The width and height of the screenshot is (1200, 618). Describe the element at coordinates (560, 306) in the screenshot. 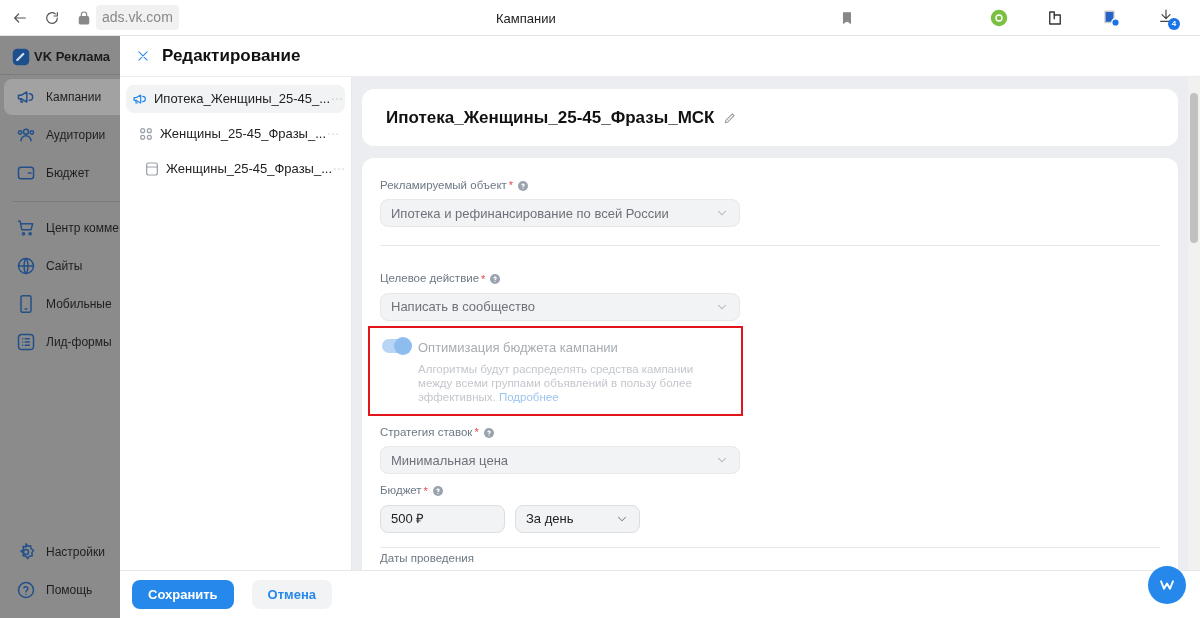

I see `select-field: Написать в сообщество` at that location.